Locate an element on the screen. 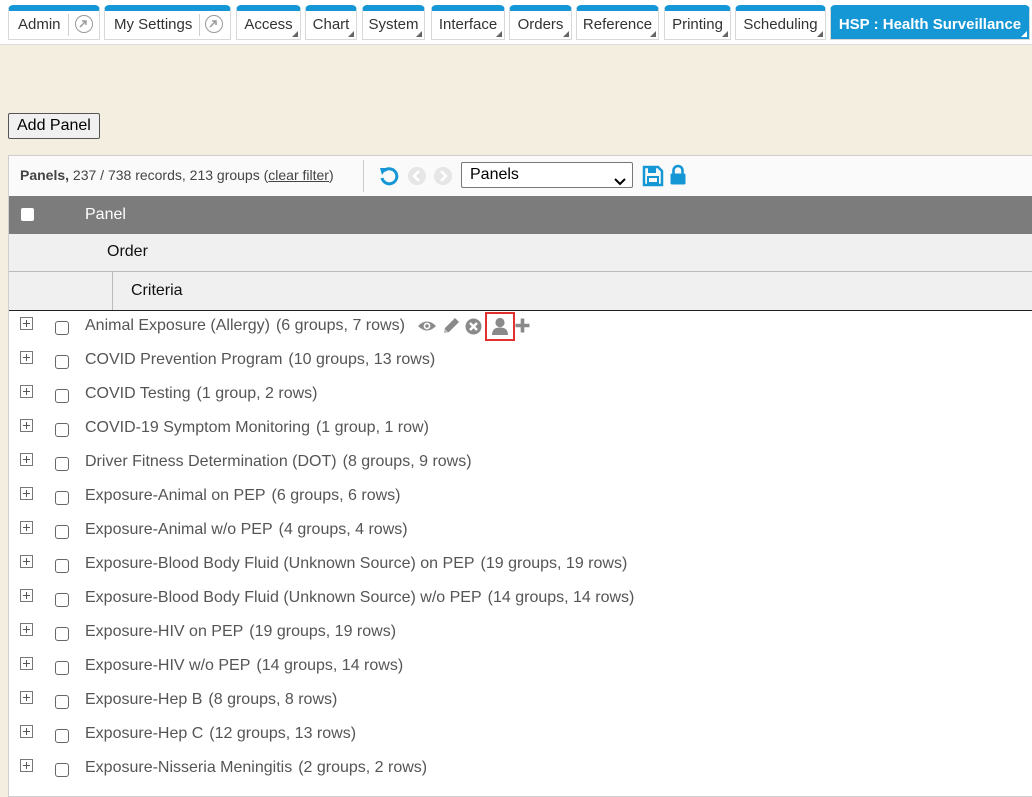 The width and height of the screenshot is (1032, 797). panel-name-text: COVID Testing is located at coordinates (138, 393).